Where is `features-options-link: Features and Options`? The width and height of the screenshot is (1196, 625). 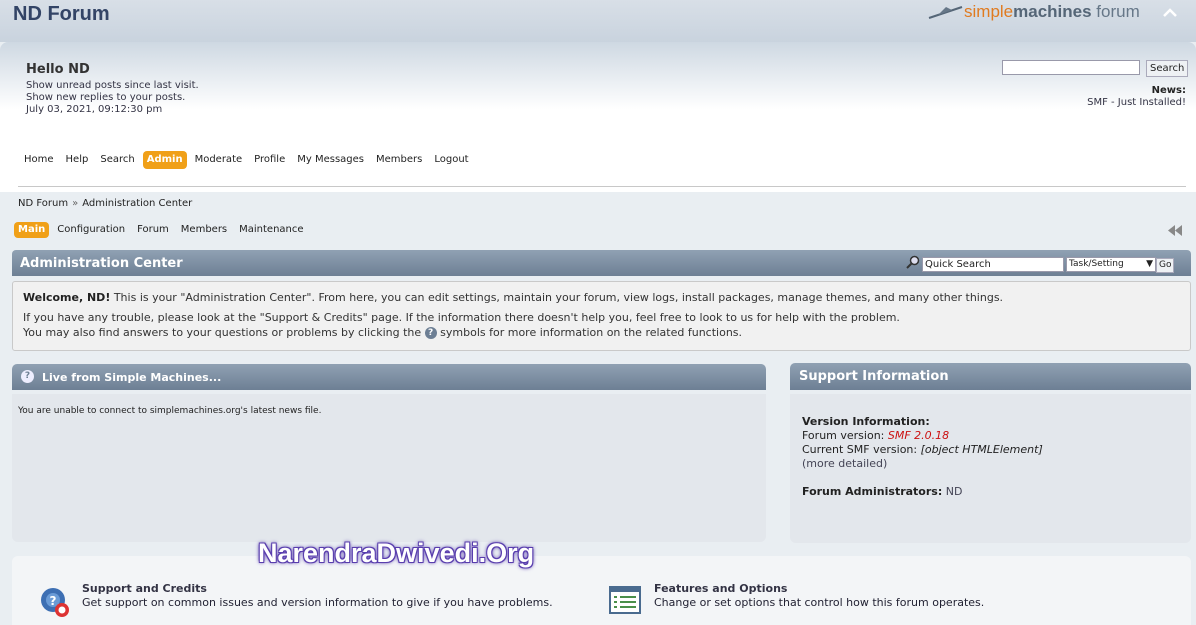 features-options-link: Features and Options is located at coordinates (720, 588).